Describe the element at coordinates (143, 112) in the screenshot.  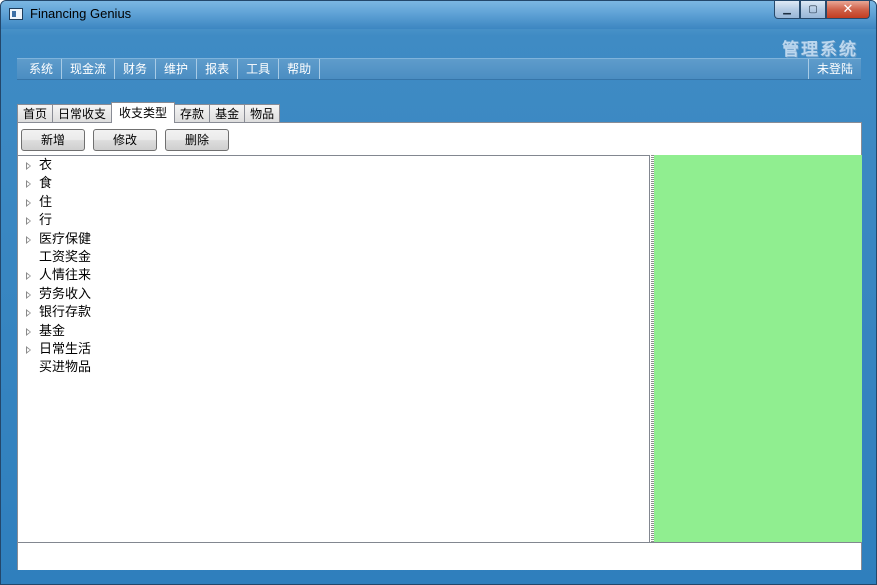
I see `tab-transaction-types: 收支类型` at that location.